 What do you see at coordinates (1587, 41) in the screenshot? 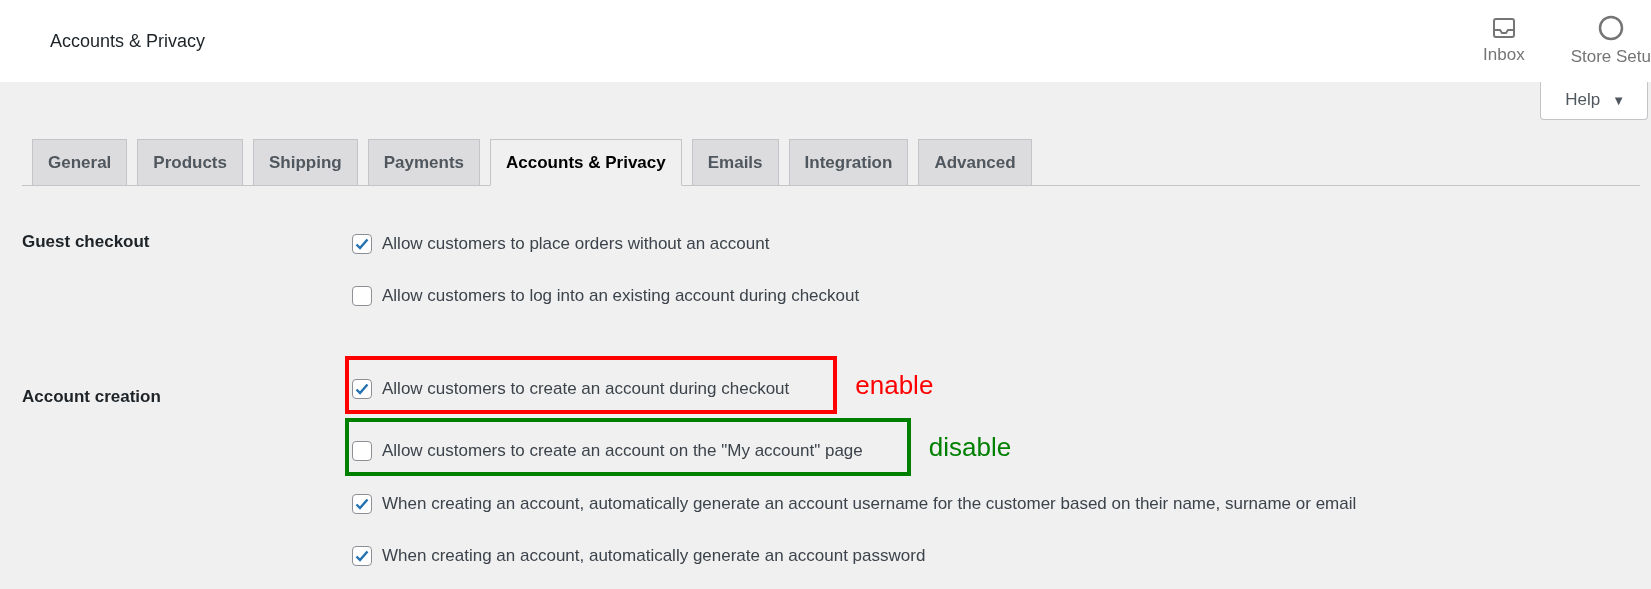
I see `store-setup-button: Store Setu` at bounding box center [1587, 41].